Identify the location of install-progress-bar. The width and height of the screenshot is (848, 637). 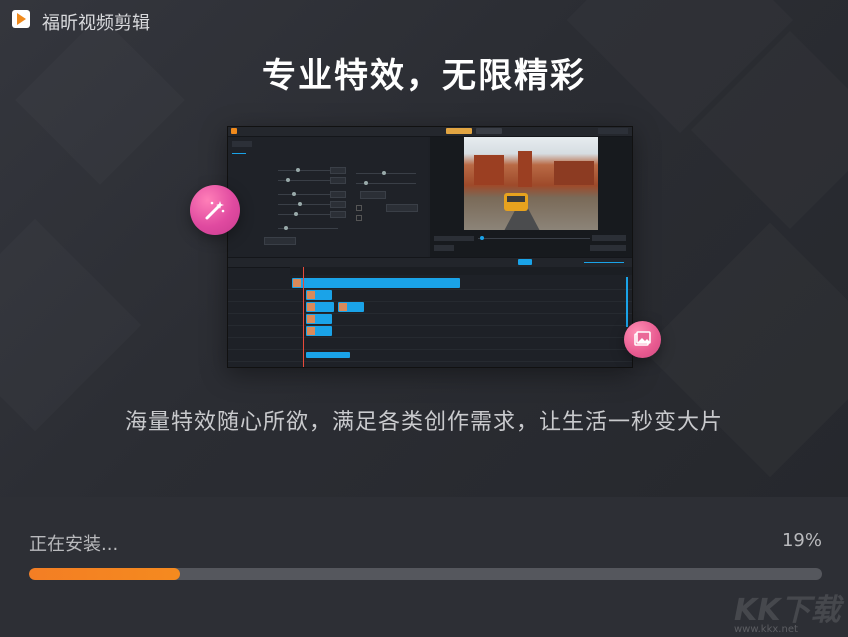
(425, 574).